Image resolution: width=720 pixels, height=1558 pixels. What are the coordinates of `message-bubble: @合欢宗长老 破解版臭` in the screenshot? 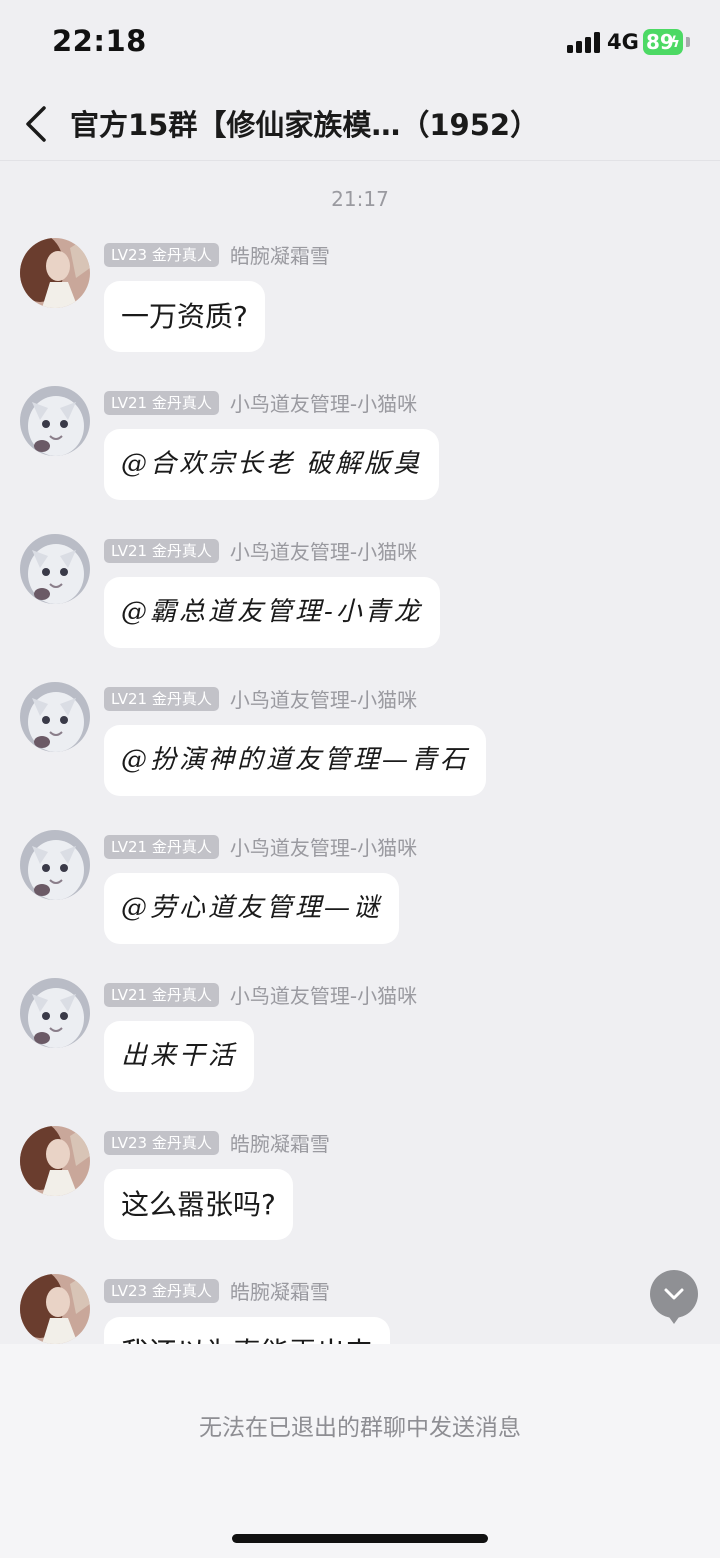 It's located at (272, 464).